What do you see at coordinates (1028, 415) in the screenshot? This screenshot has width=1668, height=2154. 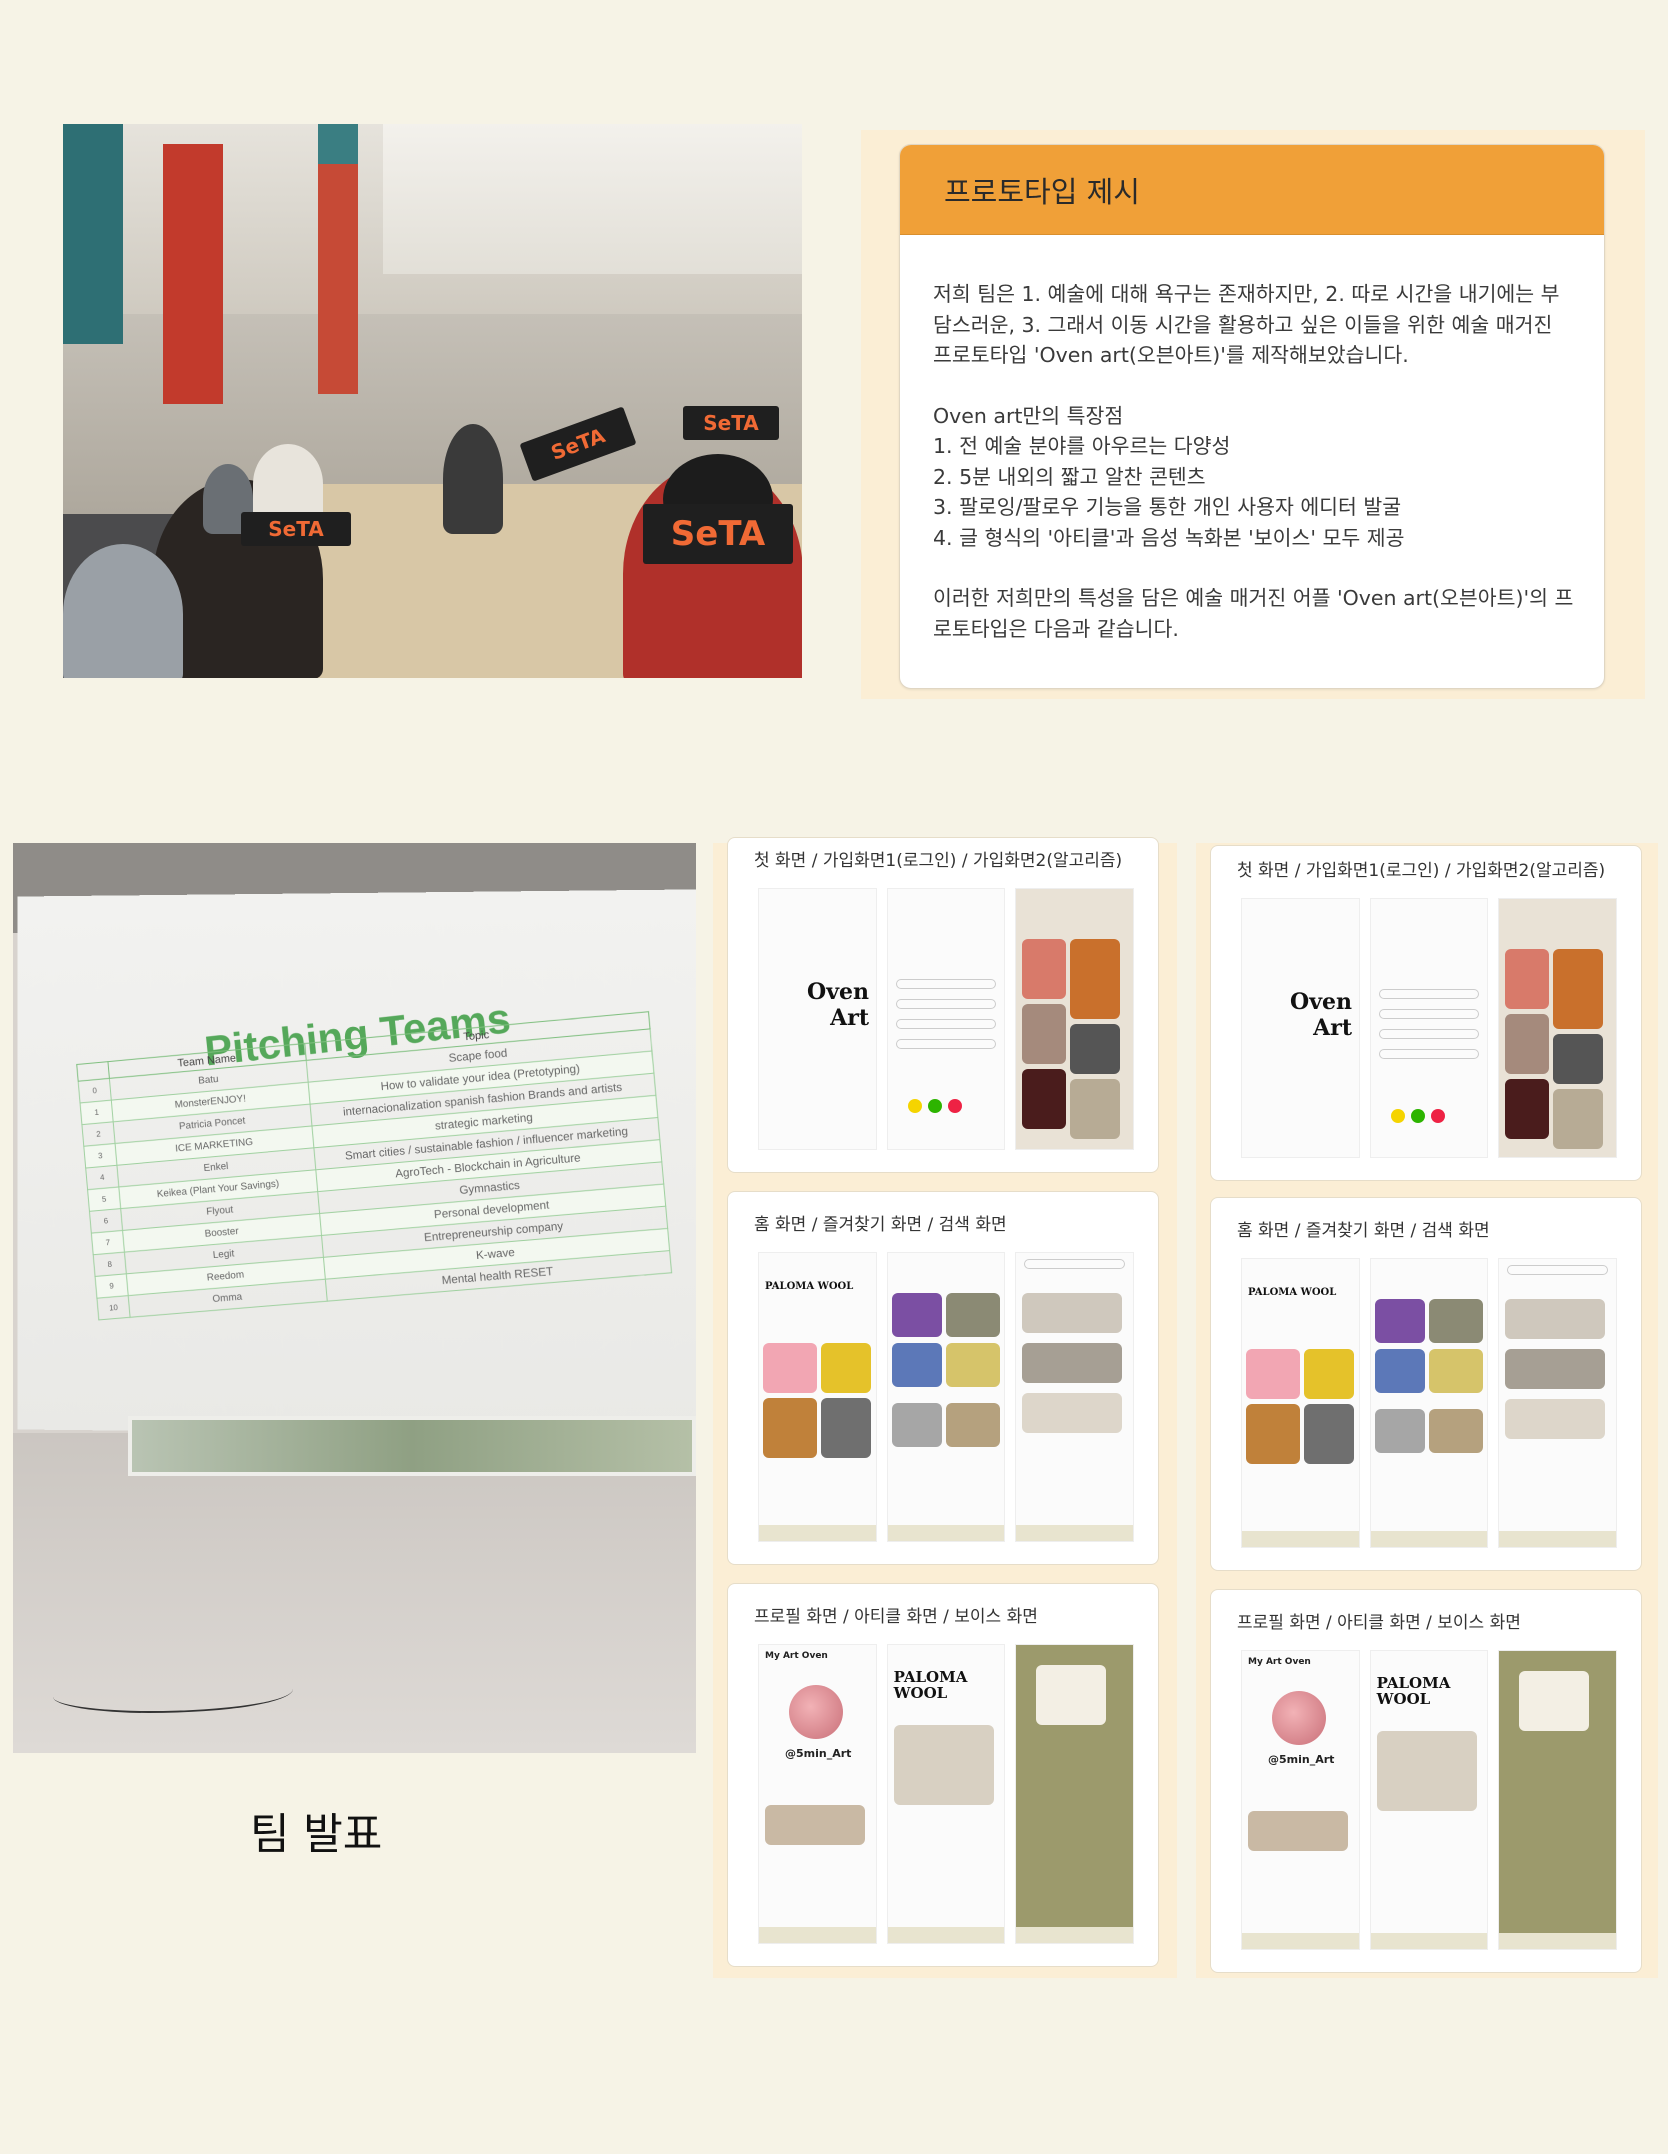 I see `features-title: Oven art만의 특장점` at bounding box center [1028, 415].